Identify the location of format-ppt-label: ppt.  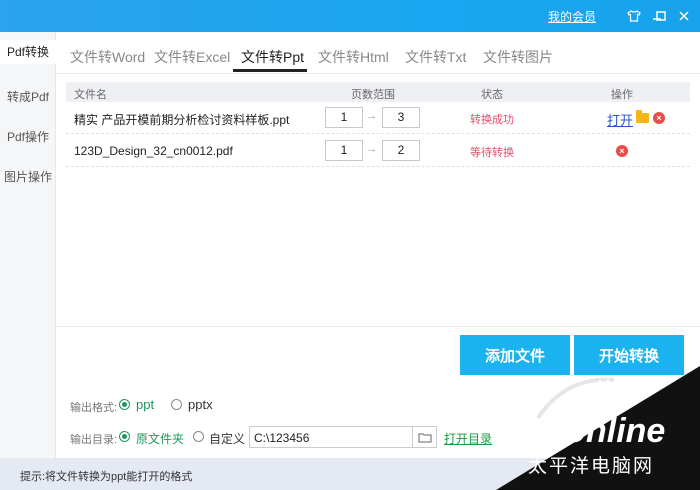
(145, 404).